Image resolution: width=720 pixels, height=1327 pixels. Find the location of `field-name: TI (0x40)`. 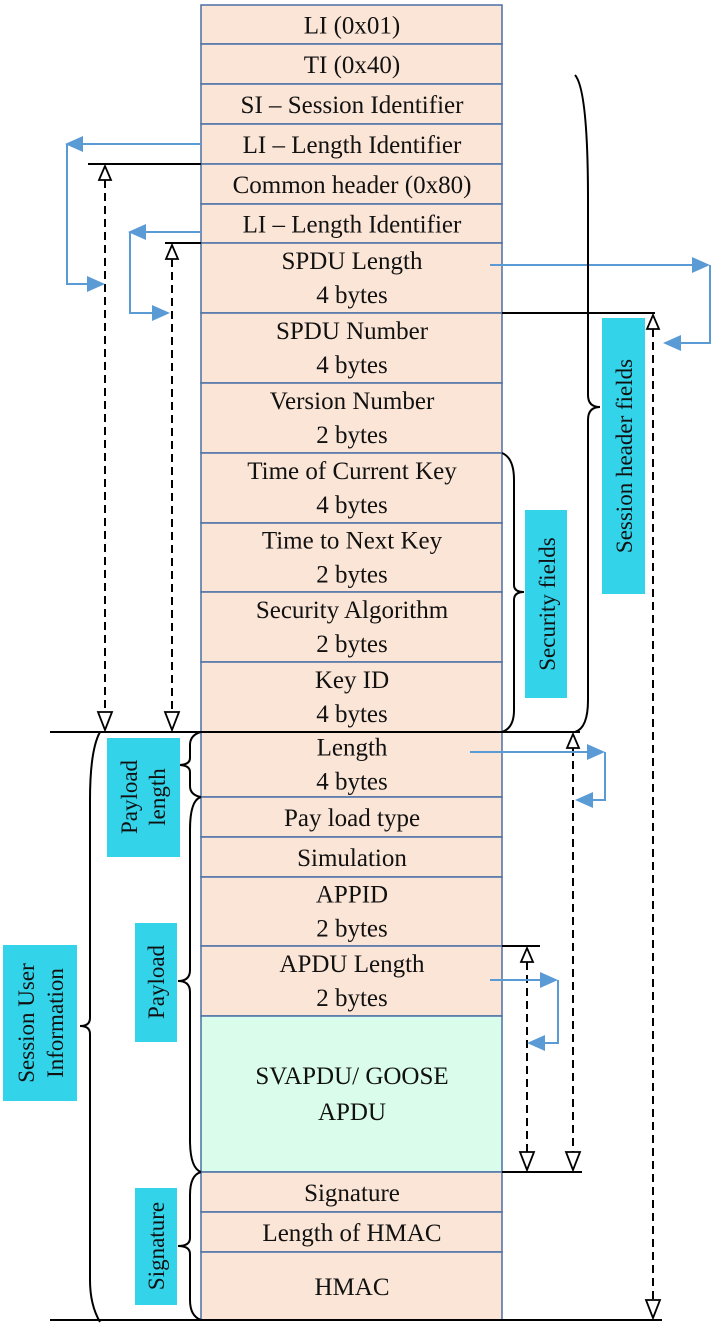

field-name: TI (0x40) is located at coordinates (352, 65).